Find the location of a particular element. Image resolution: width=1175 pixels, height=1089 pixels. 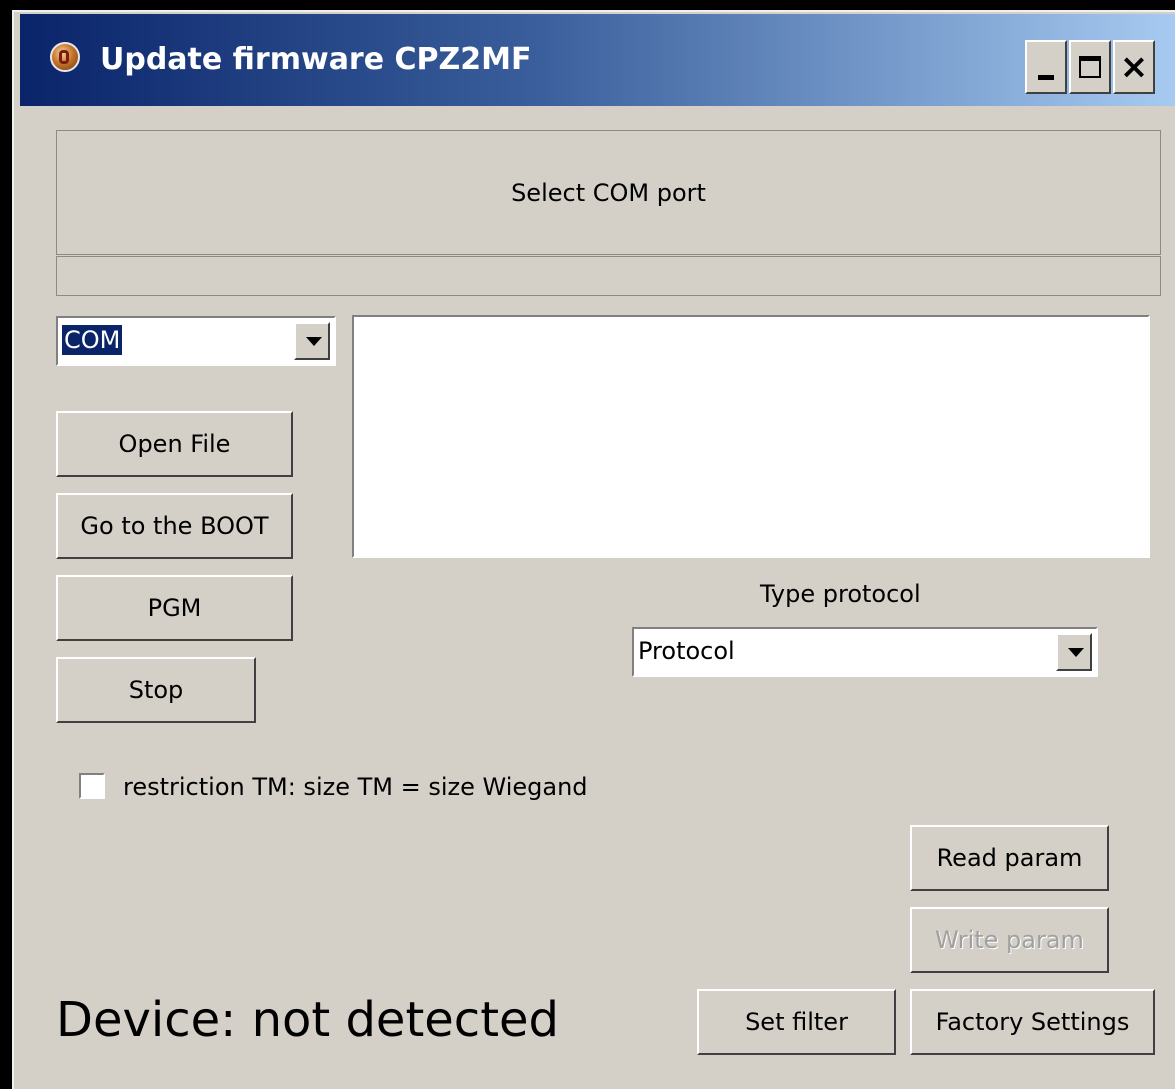

factory-settings-button: Factory Settings is located at coordinates (1032, 1022).